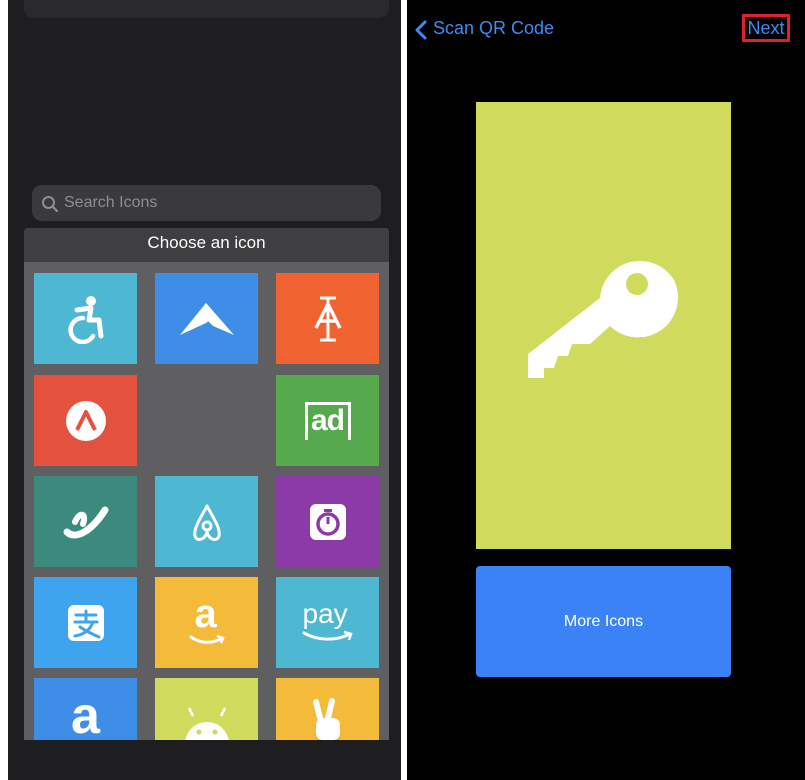 This screenshot has height=780, width=805. I want to click on android-icon, so click(206, 723).